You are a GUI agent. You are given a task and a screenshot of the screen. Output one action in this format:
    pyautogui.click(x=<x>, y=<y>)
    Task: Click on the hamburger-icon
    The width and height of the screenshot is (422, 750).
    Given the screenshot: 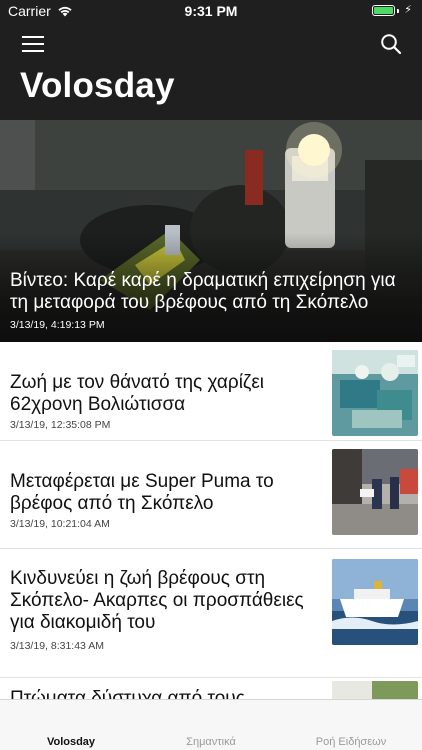 What is the action you would take?
    pyautogui.click(x=33, y=37)
    